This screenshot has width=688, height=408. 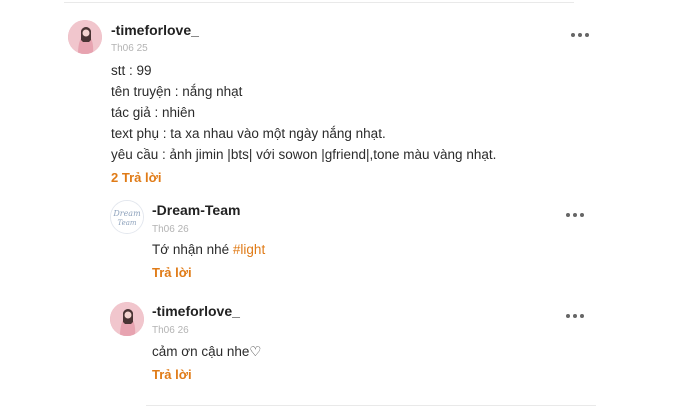 I want to click on reply-text: cảm ơn cậu nhe♡, so click(x=207, y=351).